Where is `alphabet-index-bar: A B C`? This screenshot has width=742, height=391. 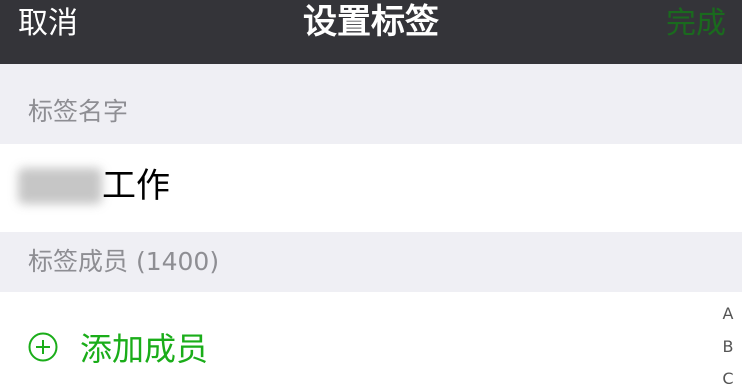
alphabet-index-bar: A B C is located at coordinates (728, 345).